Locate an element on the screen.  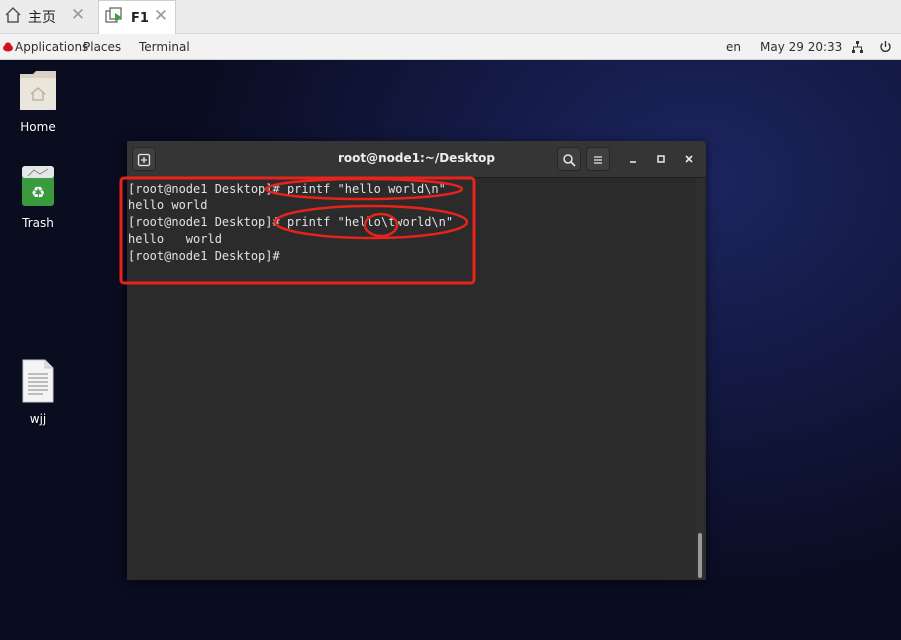
tab-f1: F1 ✕ is located at coordinates (137, 17).